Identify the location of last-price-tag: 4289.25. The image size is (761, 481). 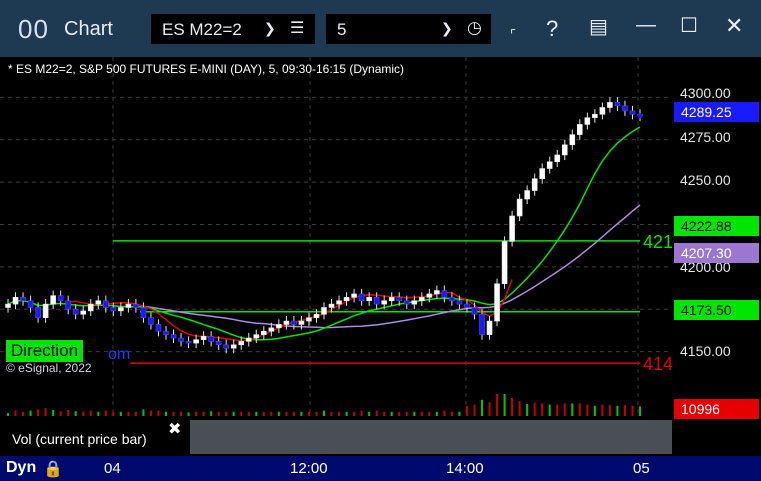
(716, 112).